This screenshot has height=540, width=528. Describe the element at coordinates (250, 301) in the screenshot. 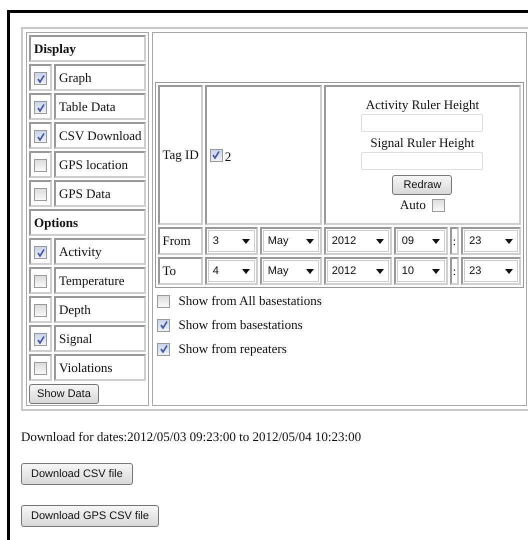

I see `checkbox-label: Show from All basestations` at that location.